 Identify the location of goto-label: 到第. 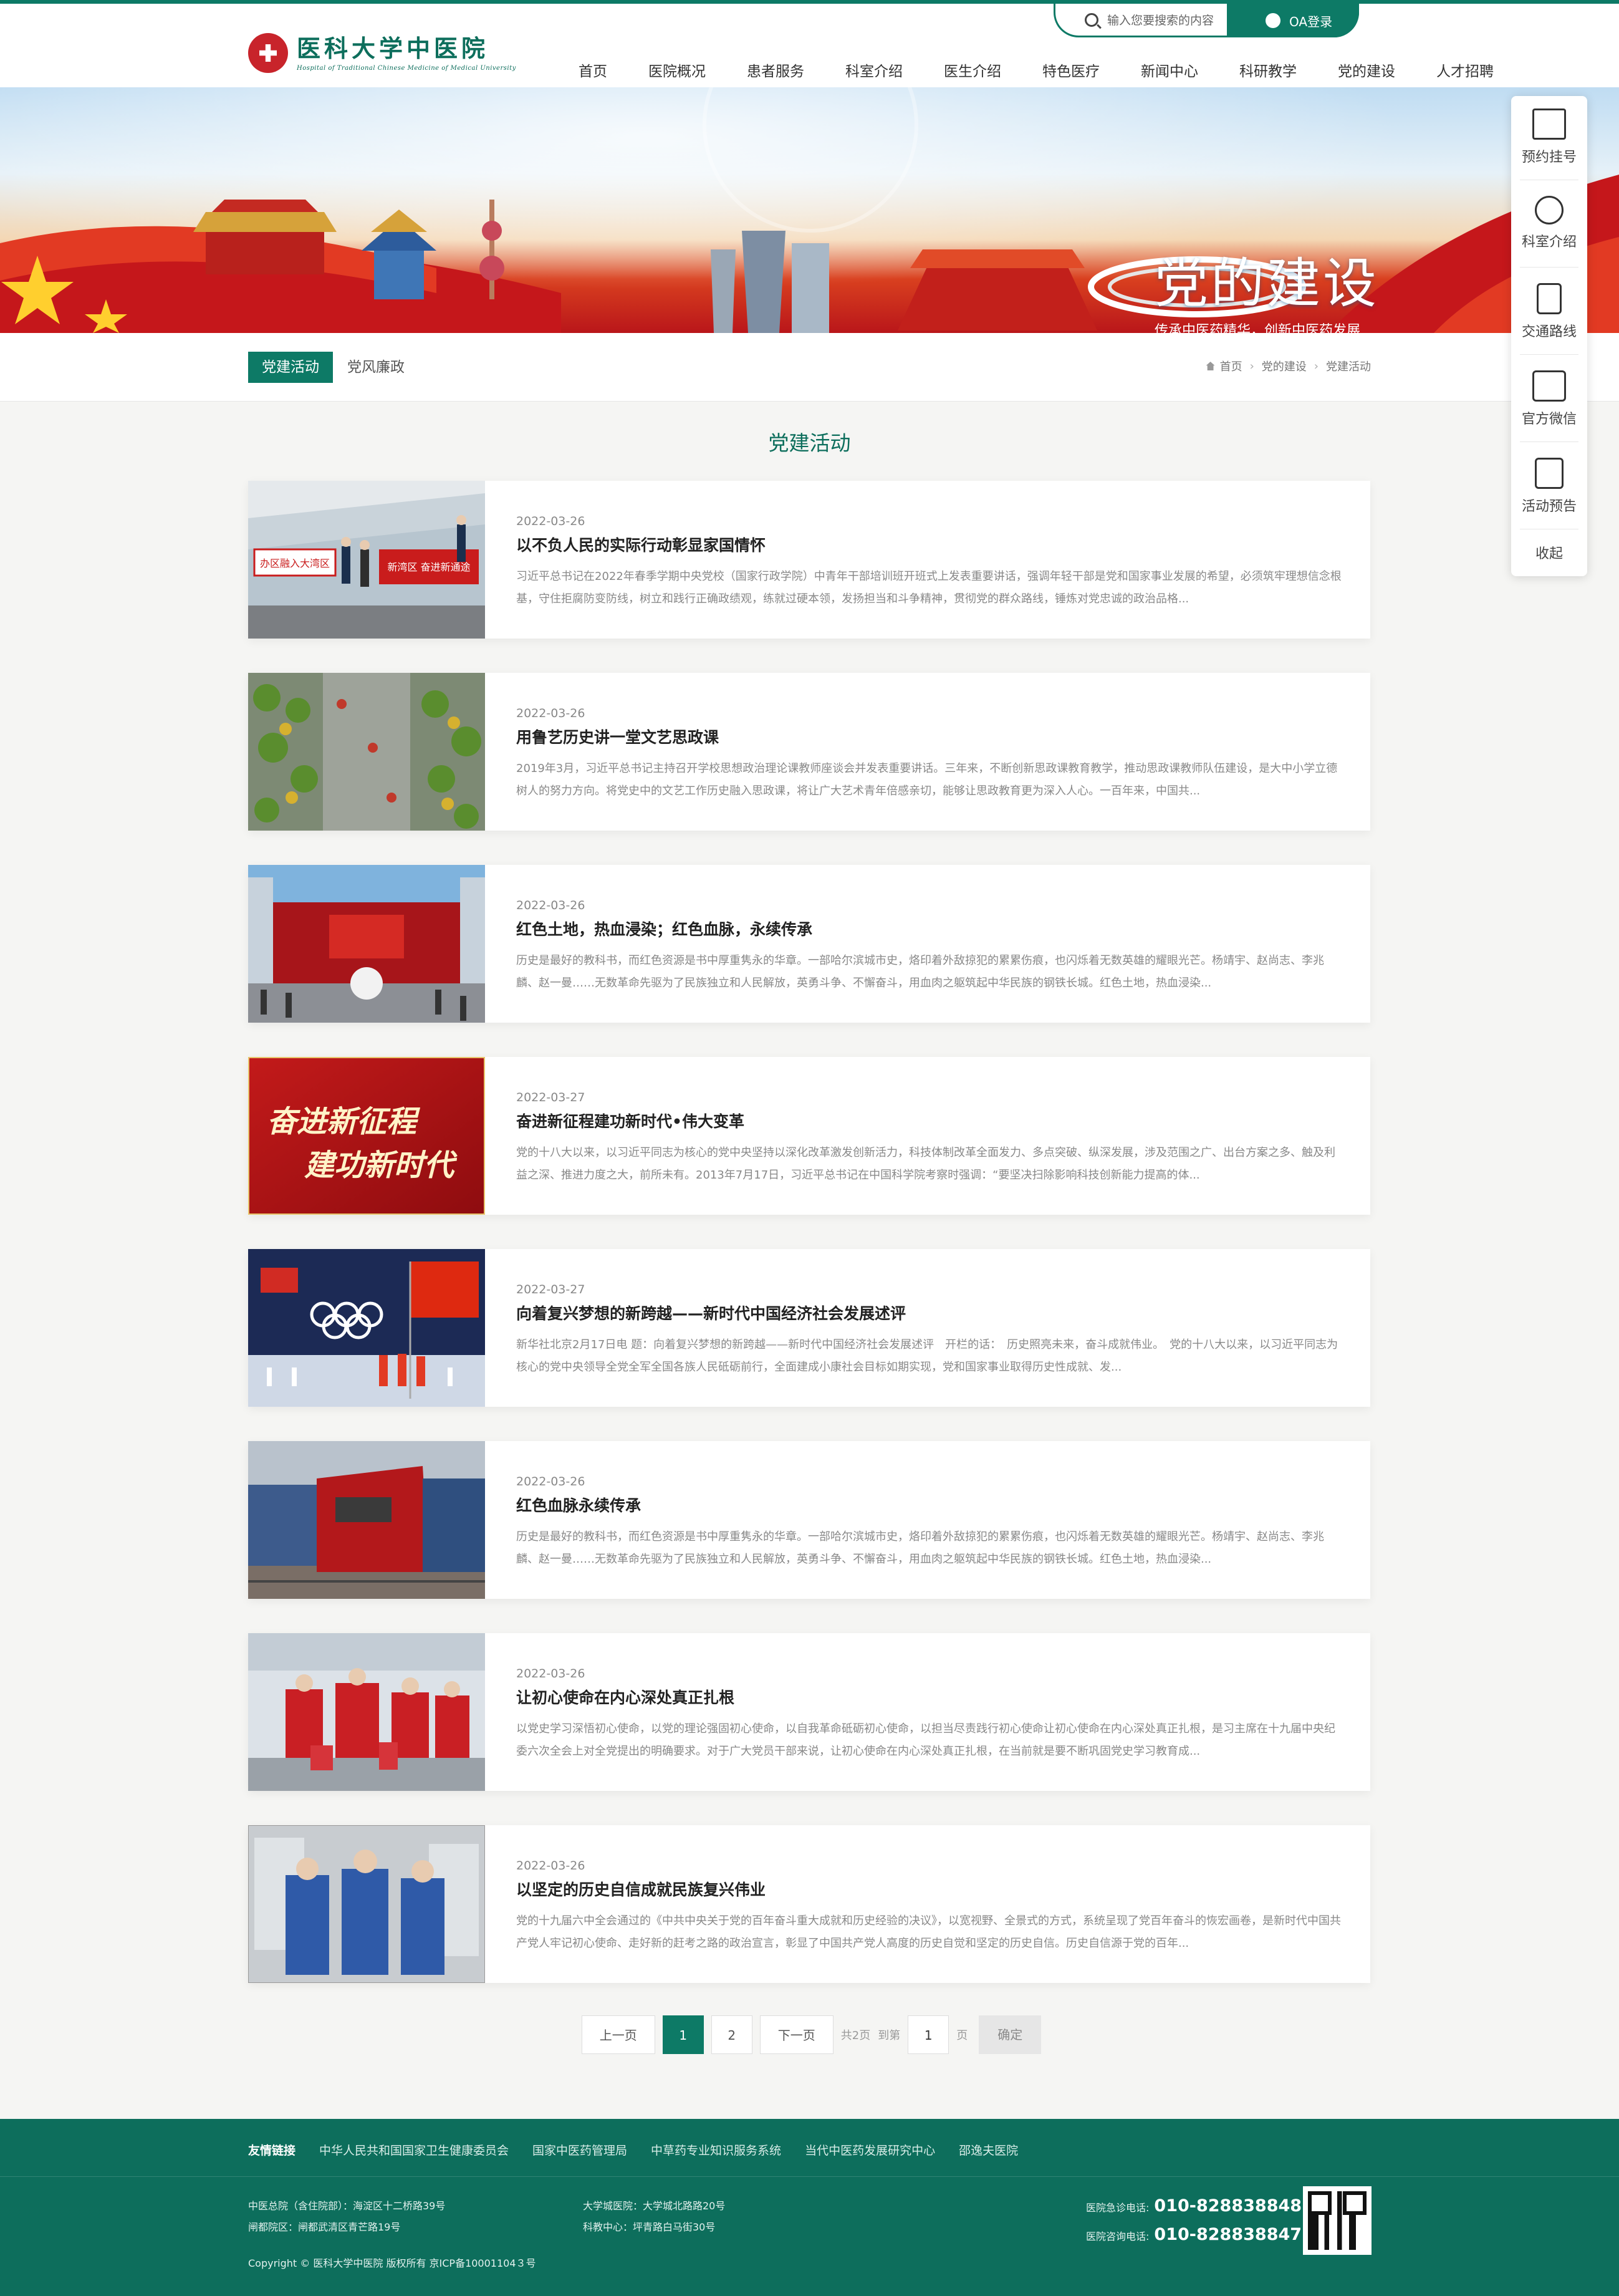
(889, 2036).